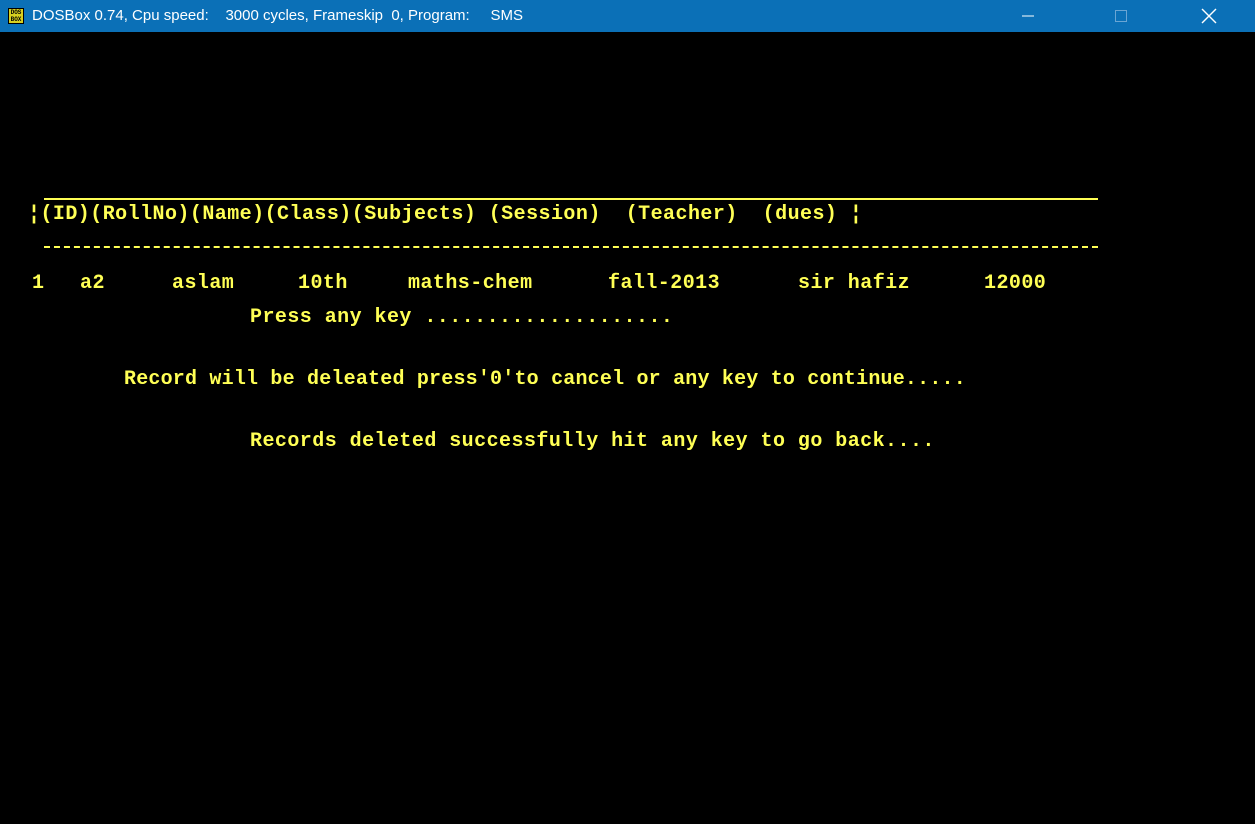 The height and width of the screenshot is (824, 1255). I want to click on maximize-icon, so click(1121, 16).